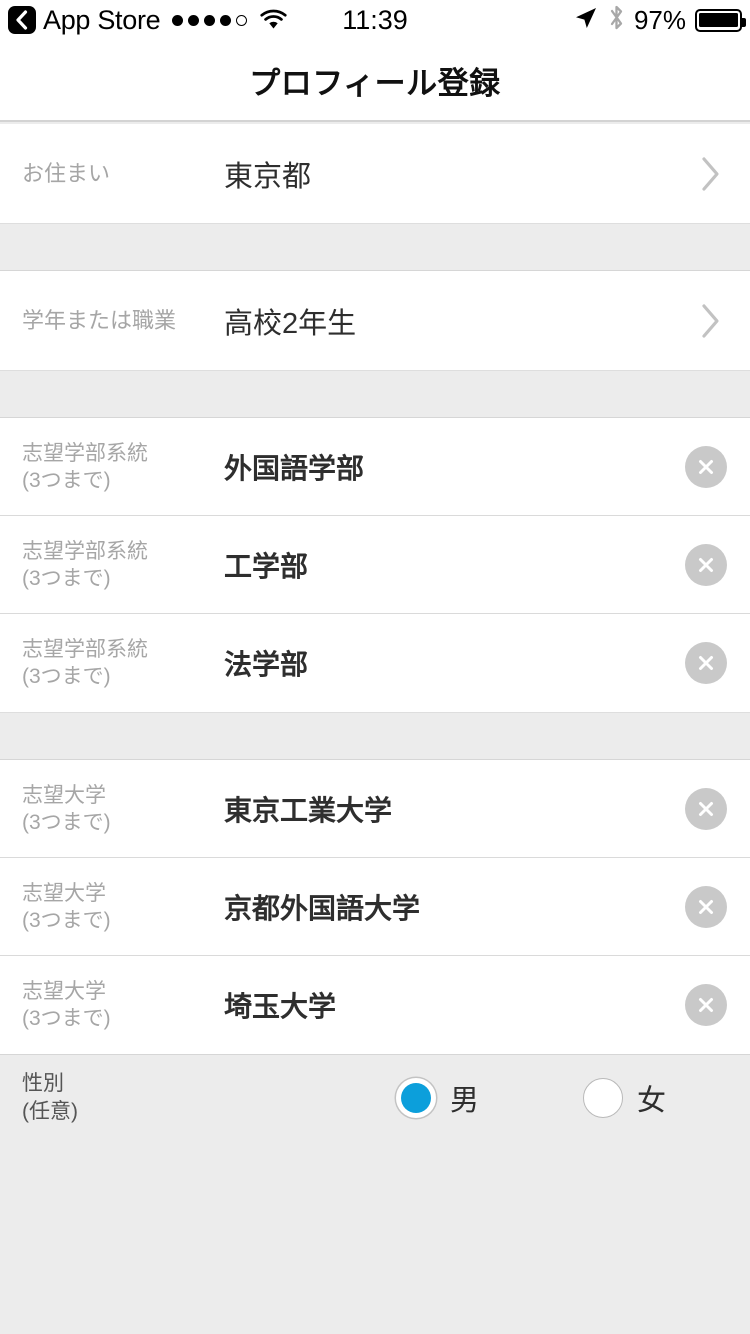  What do you see at coordinates (616, 20) in the screenshot?
I see `bluetooth-icon` at bounding box center [616, 20].